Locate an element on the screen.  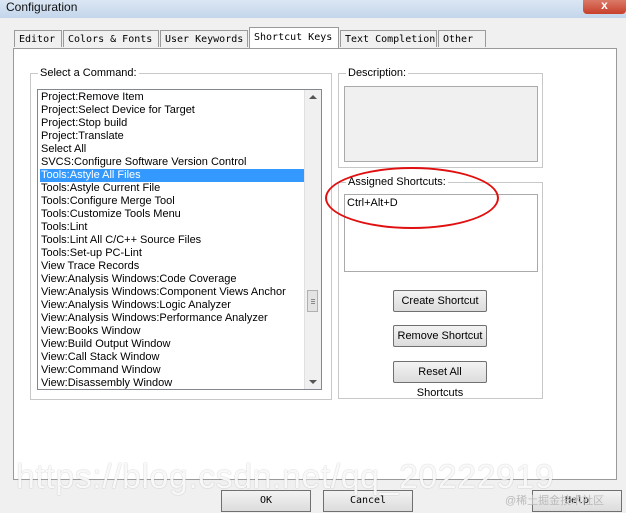
list-item: View:Command Window is located at coordinates (101, 370).